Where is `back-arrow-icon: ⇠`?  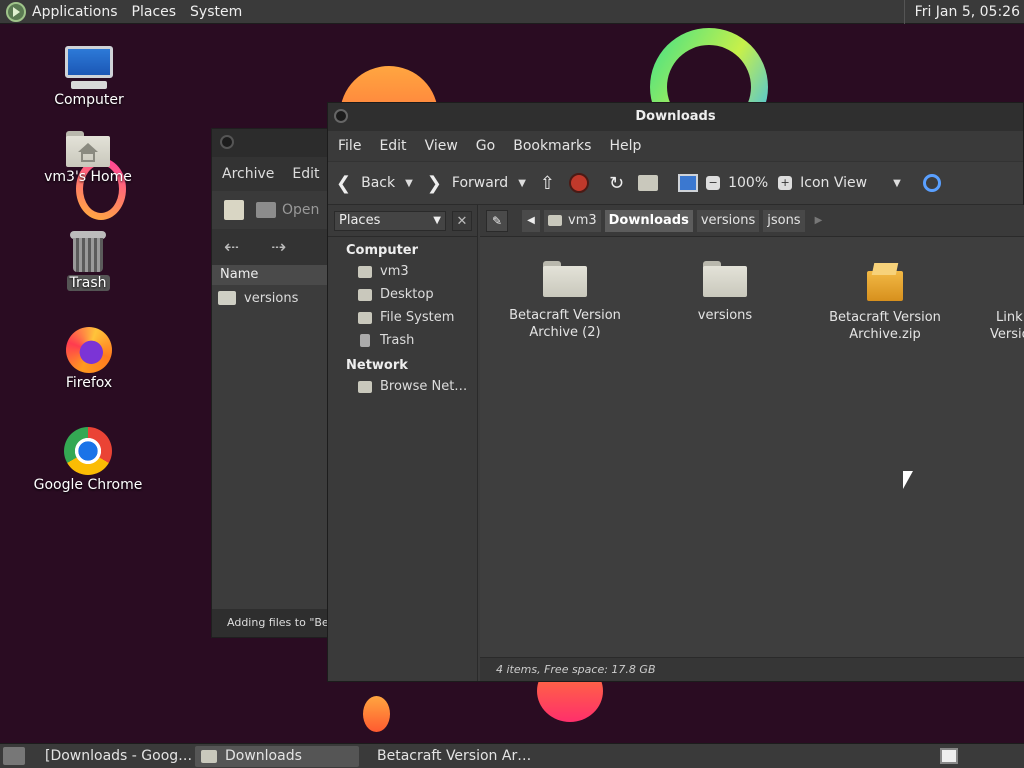
back-arrow-icon: ⇠ is located at coordinates (231, 247).